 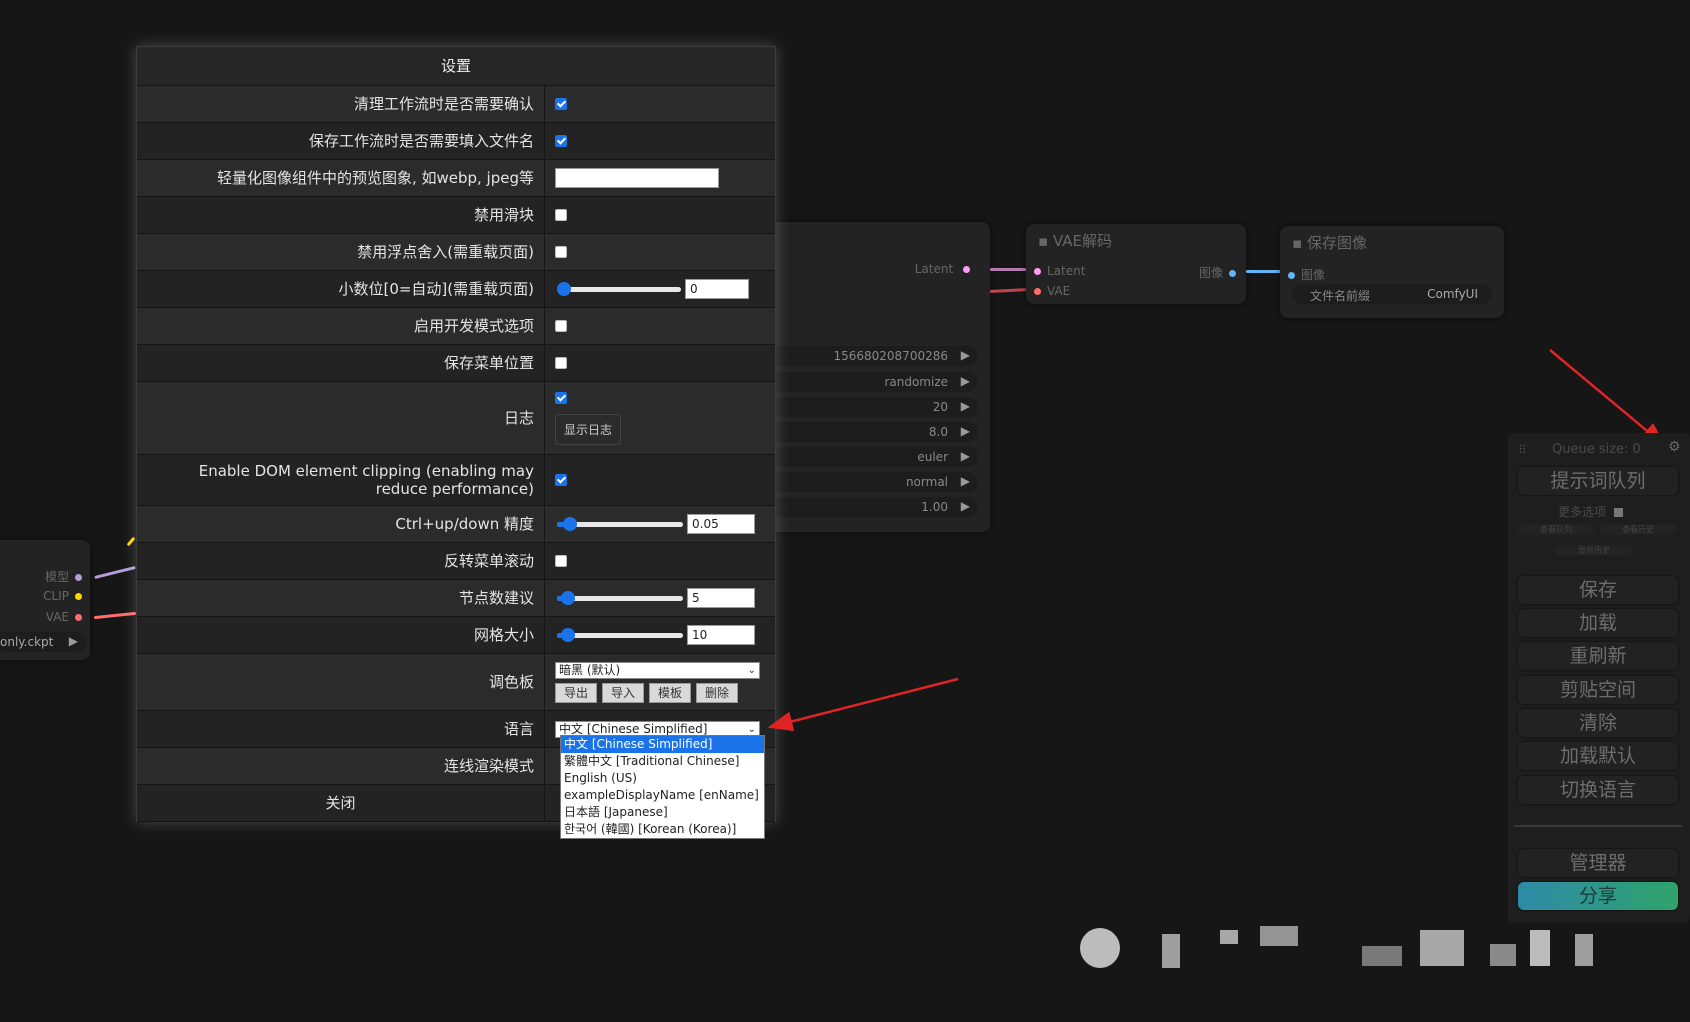 What do you see at coordinates (875, 407) in the screenshot?
I see `steps-widget: 20 ▶` at bounding box center [875, 407].